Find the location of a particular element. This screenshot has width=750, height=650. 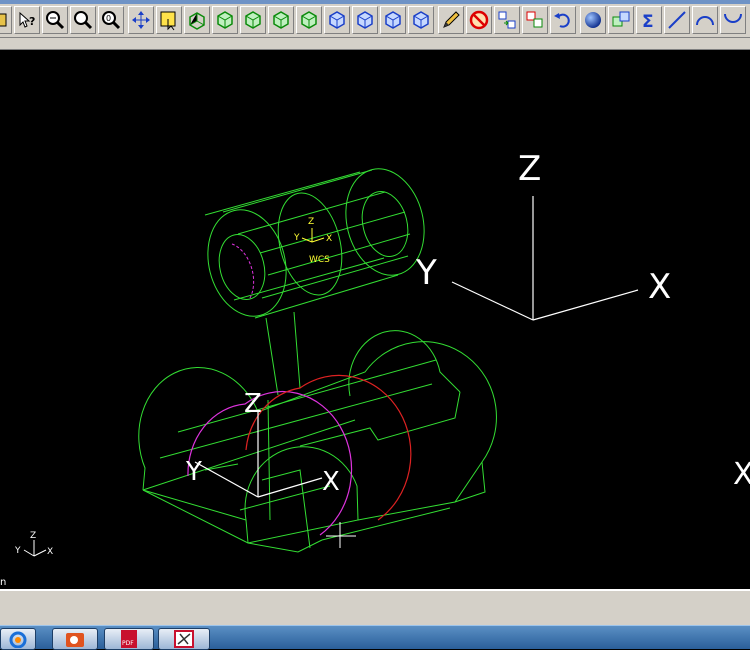

sum-glyph: Σ is located at coordinates (648, 21).